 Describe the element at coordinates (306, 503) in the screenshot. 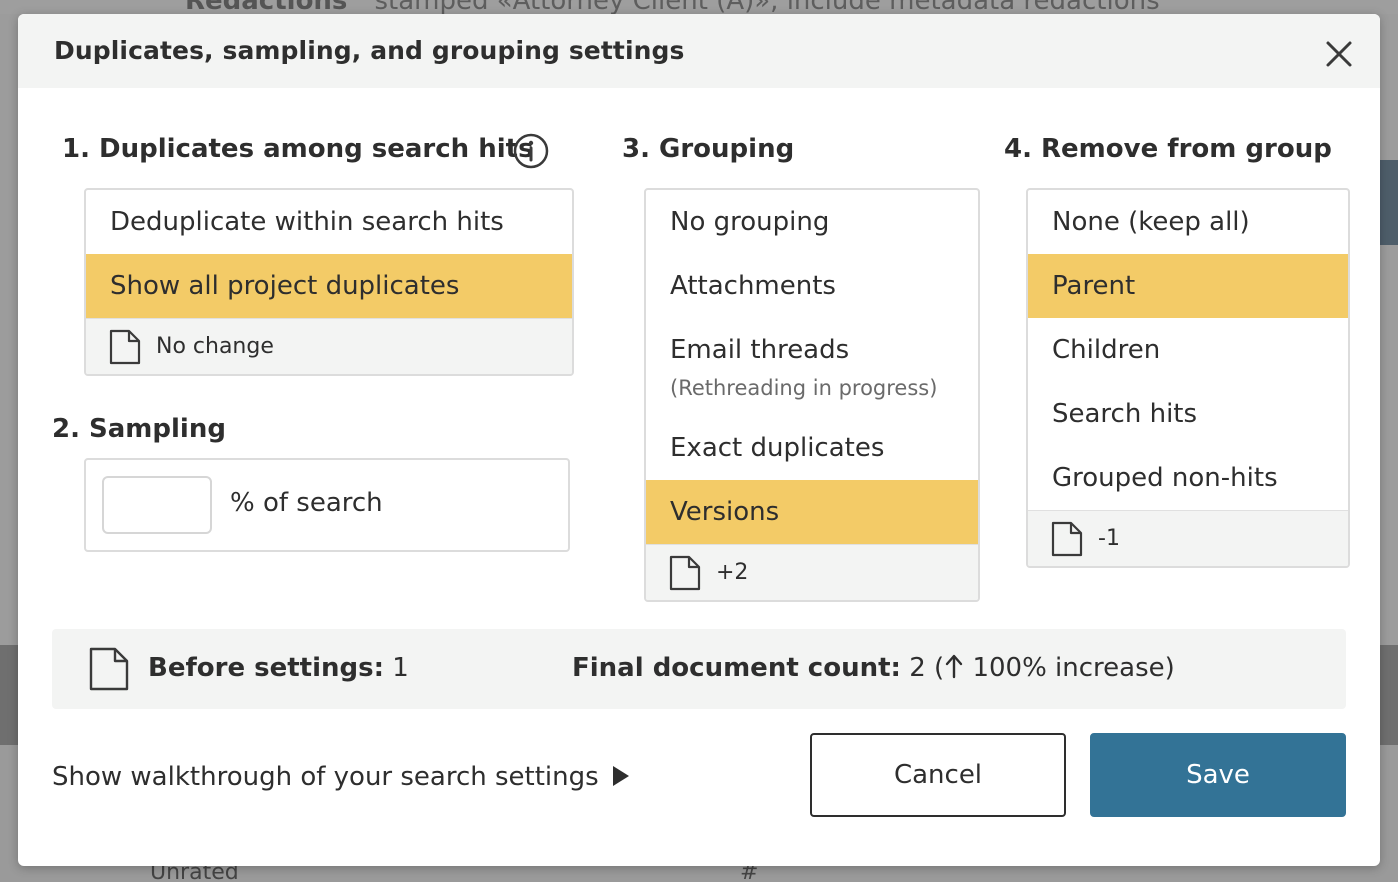

I see `sampling-percent-label: % of search` at that location.